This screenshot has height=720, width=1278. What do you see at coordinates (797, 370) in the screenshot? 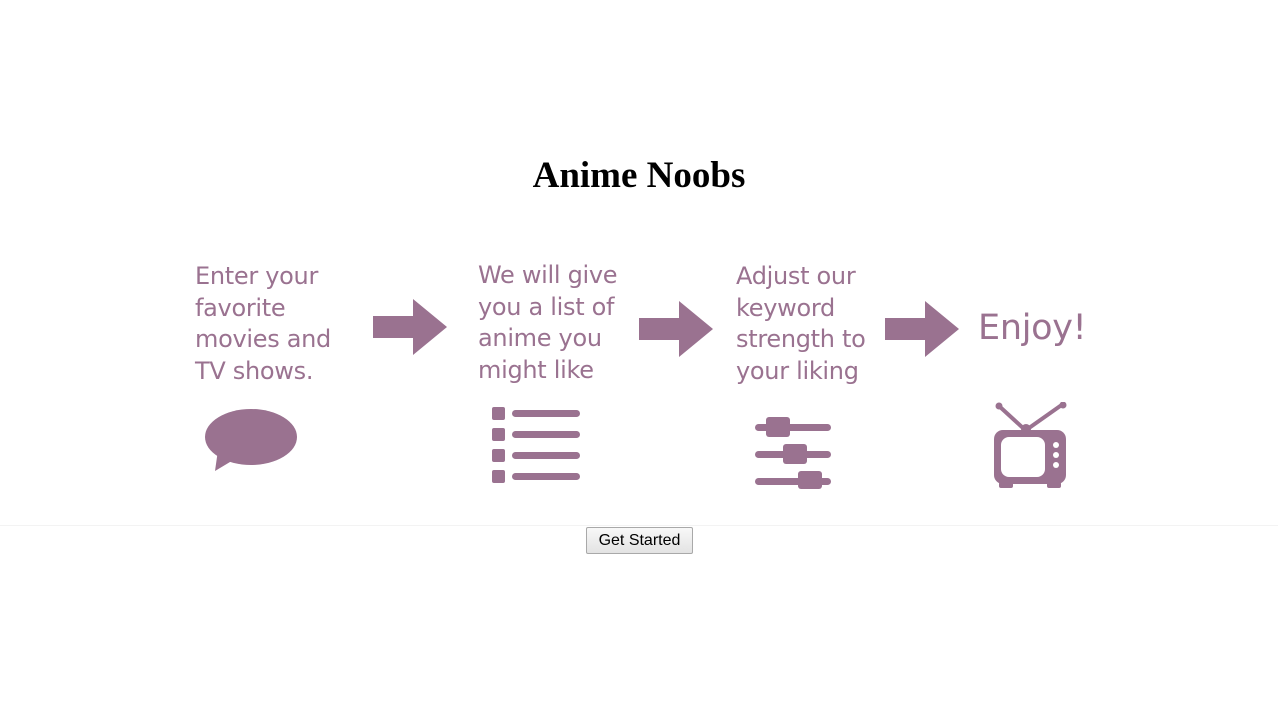
I see `step-3-line: your liking` at bounding box center [797, 370].